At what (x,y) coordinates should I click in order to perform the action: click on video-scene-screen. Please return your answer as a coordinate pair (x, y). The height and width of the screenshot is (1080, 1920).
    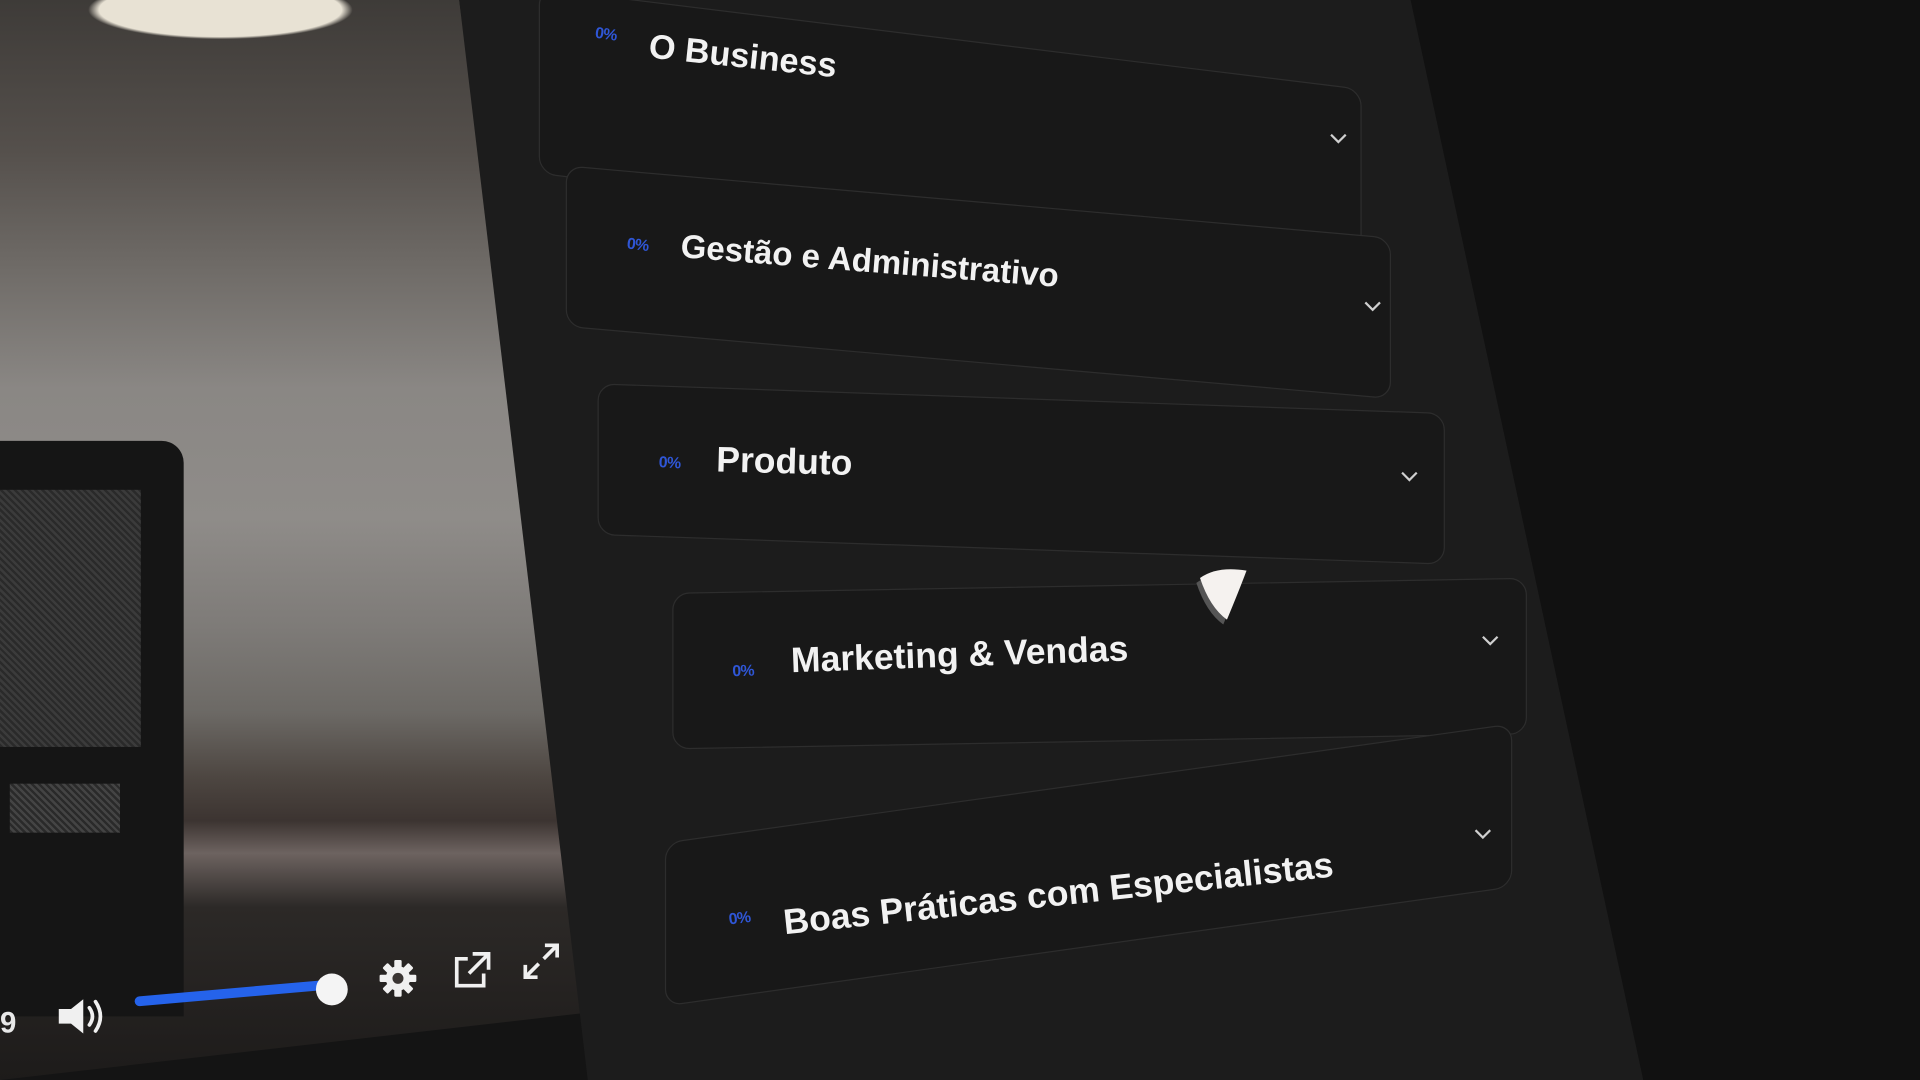
    Looking at the image, I should click on (70, 618).